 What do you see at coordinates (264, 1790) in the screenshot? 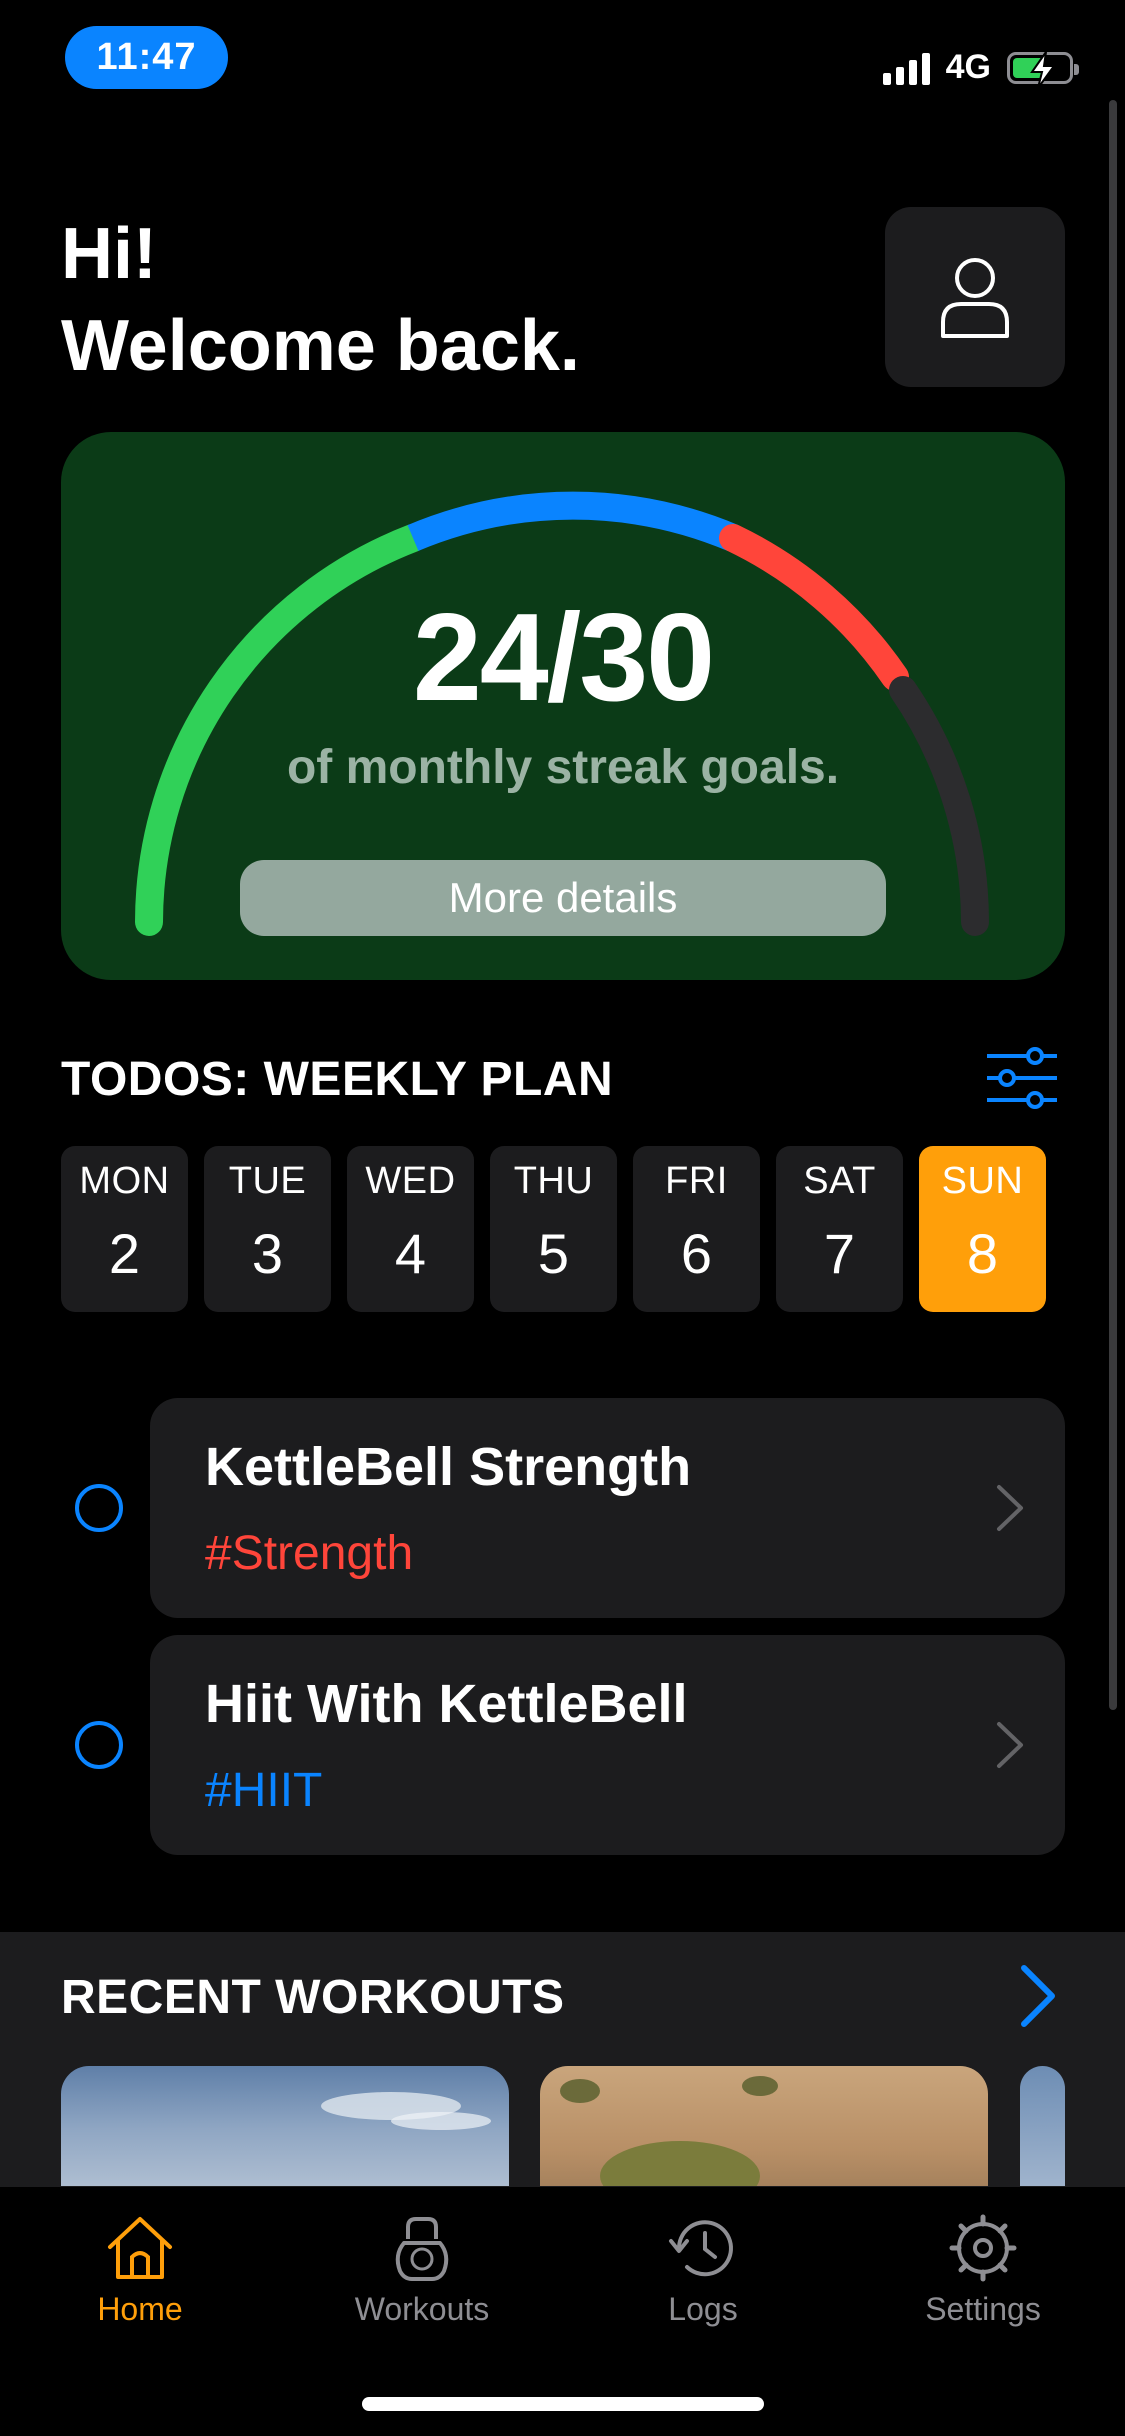
I see `todo-tag: #HIIT` at bounding box center [264, 1790].